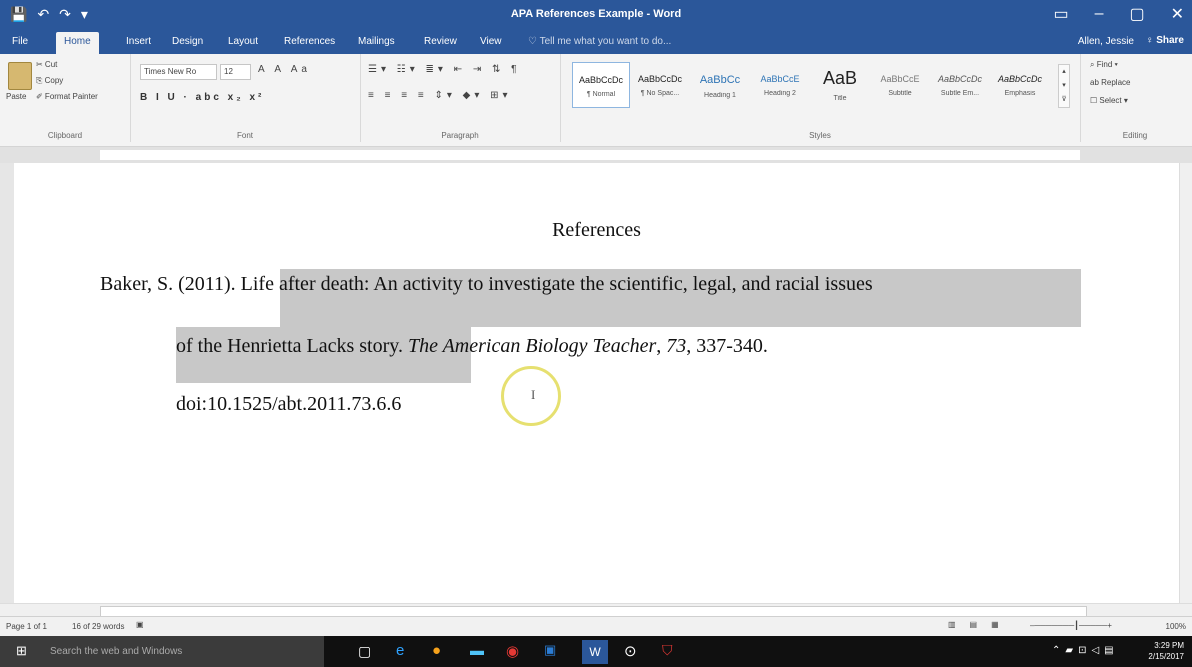 The width and height of the screenshot is (1192, 667). I want to click on system-tray-icons: ⌃▰⊡◁▤, so click(1085, 650).